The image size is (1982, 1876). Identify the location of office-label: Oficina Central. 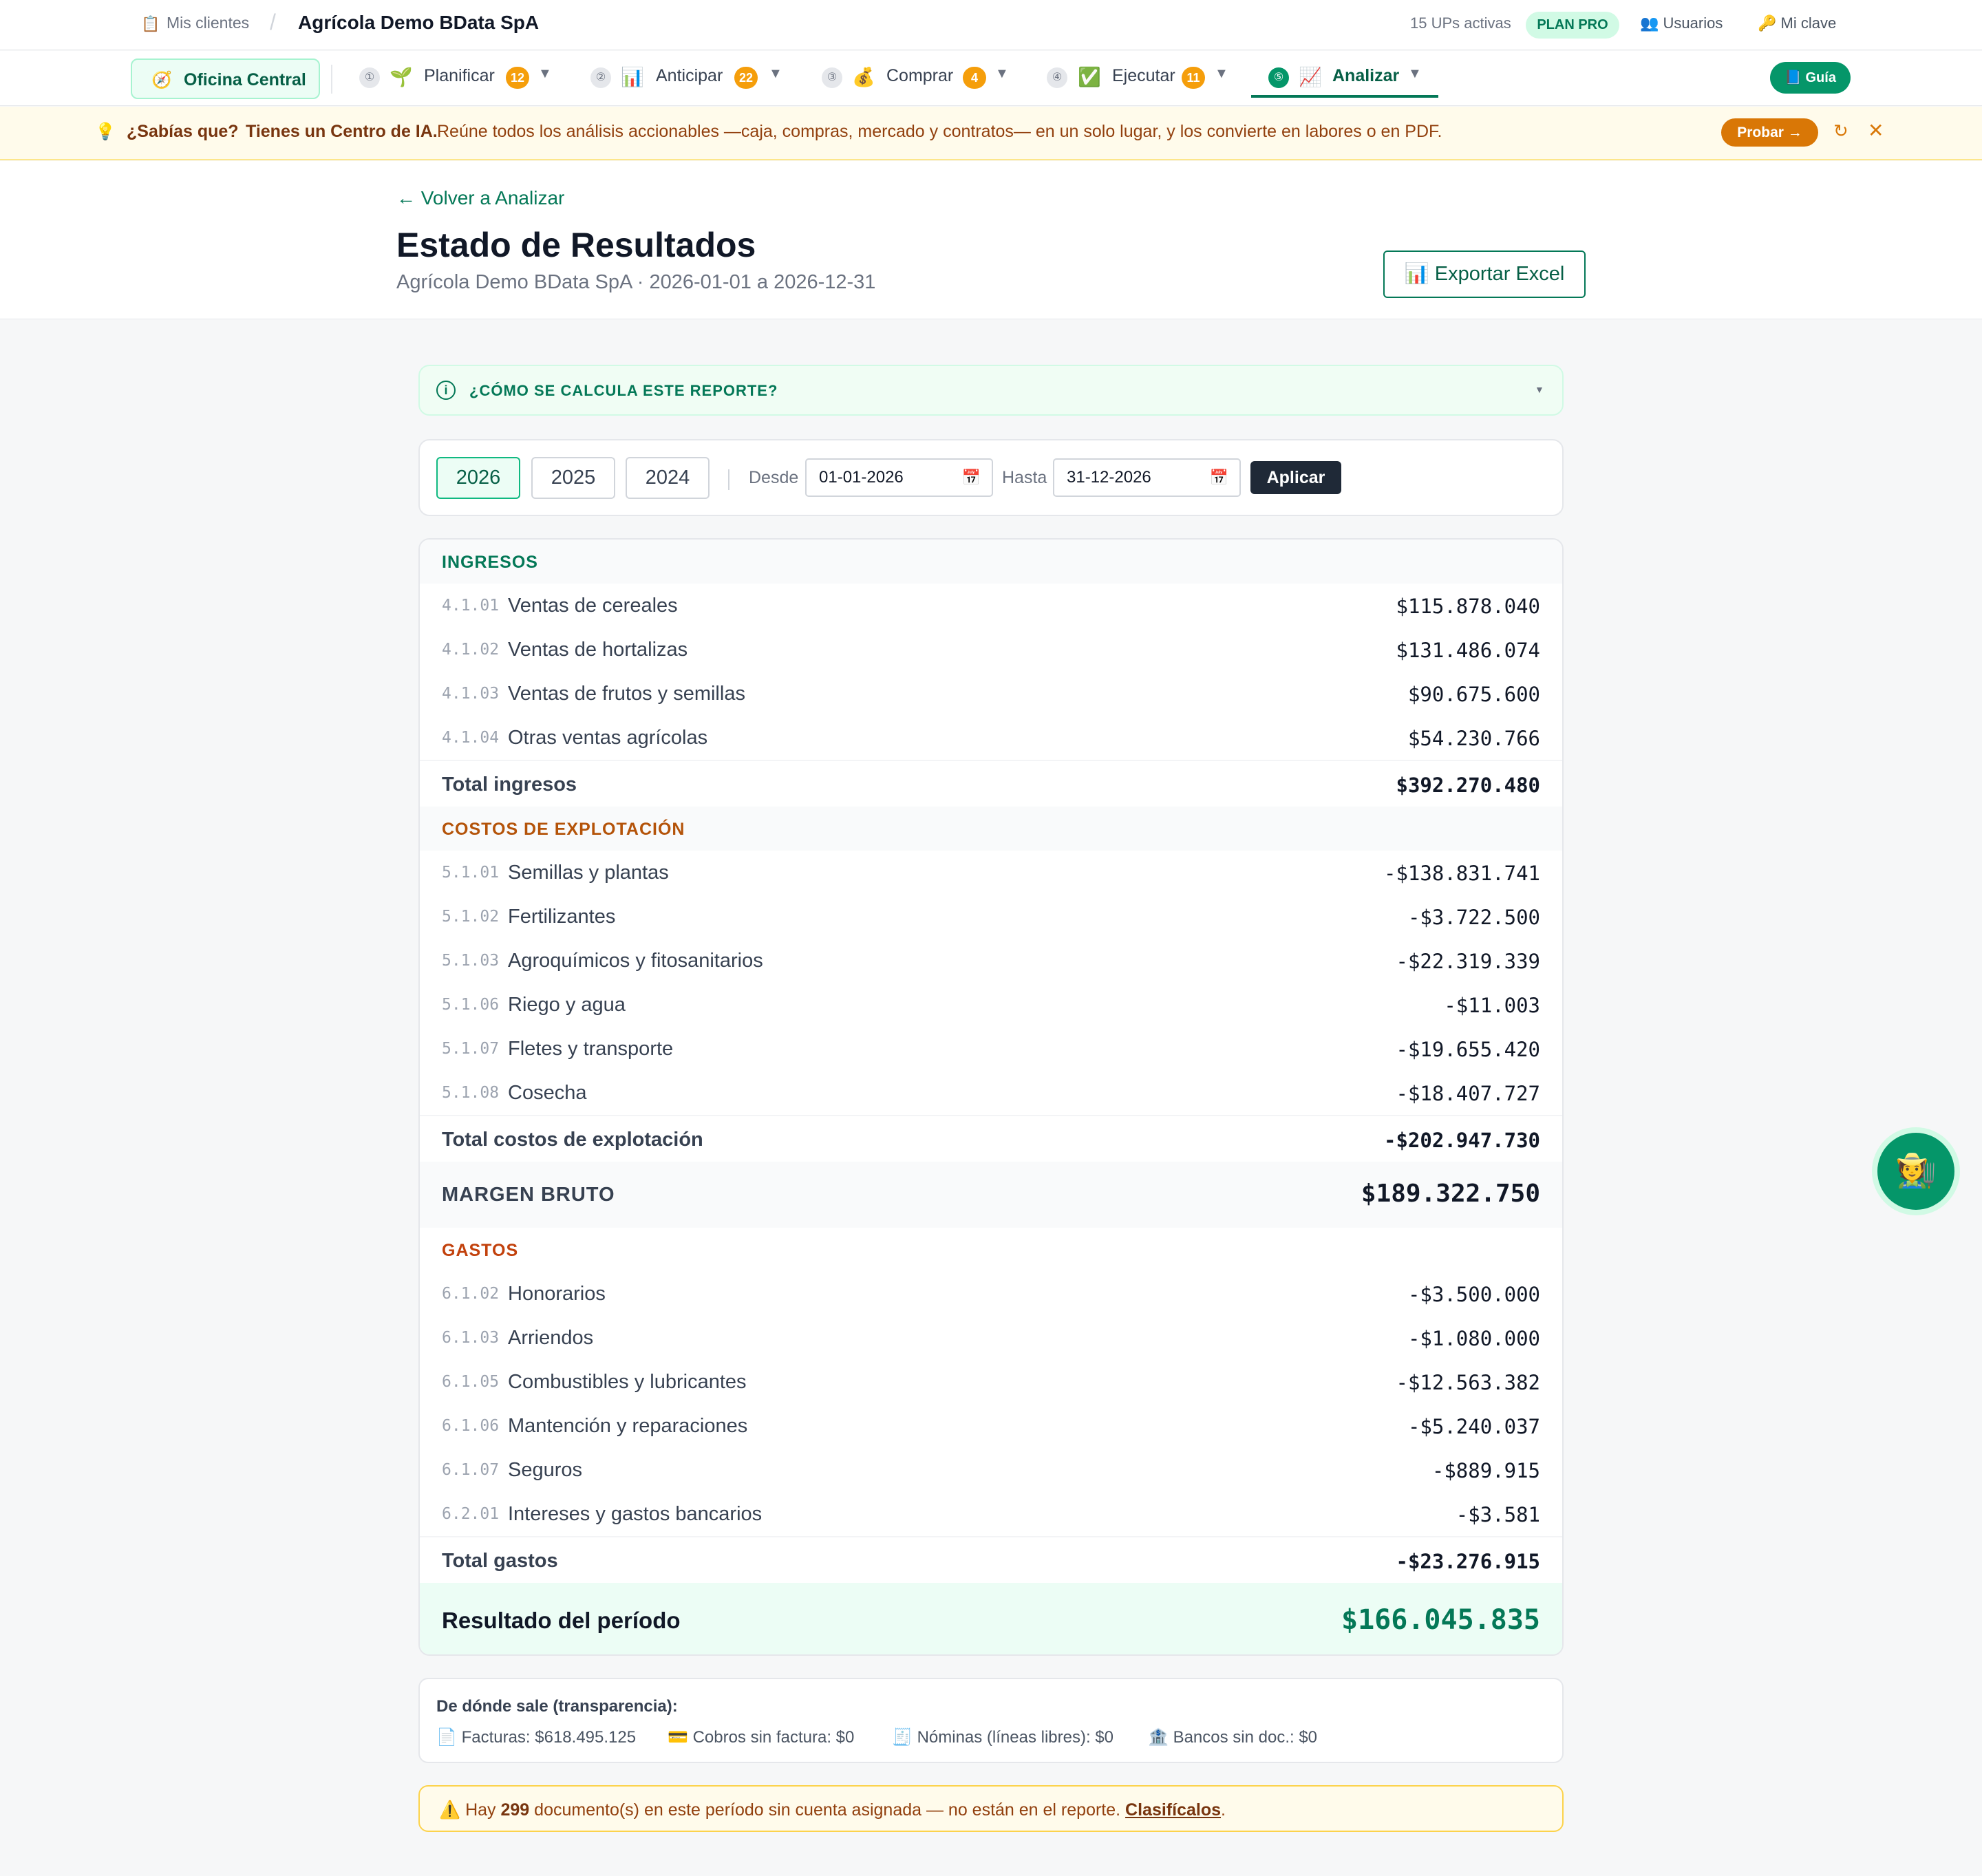
(245, 79).